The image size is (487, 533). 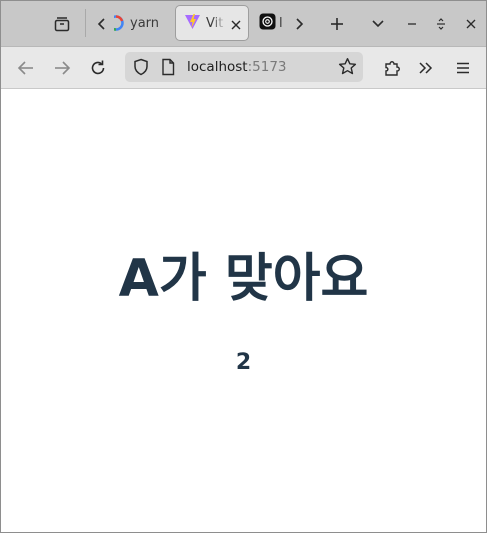 What do you see at coordinates (267, 67) in the screenshot?
I see `url-port: :5173` at bounding box center [267, 67].